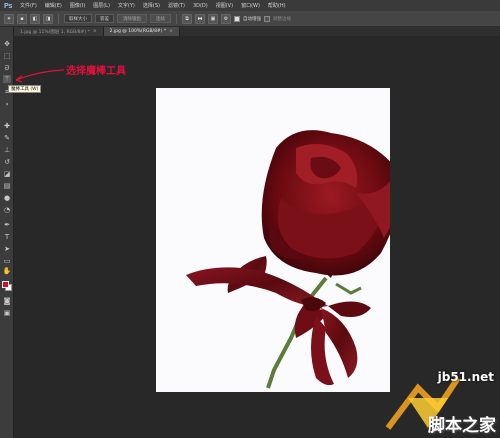  Describe the element at coordinates (7, 138) in the screenshot. I see `brush-icon: ✎` at that location.